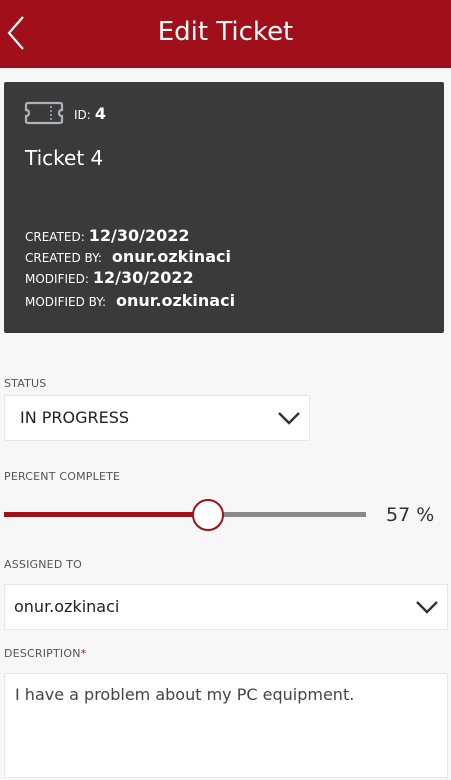 This screenshot has width=451, height=780. Describe the element at coordinates (44, 113) in the screenshot. I see `ticket-icon` at that location.